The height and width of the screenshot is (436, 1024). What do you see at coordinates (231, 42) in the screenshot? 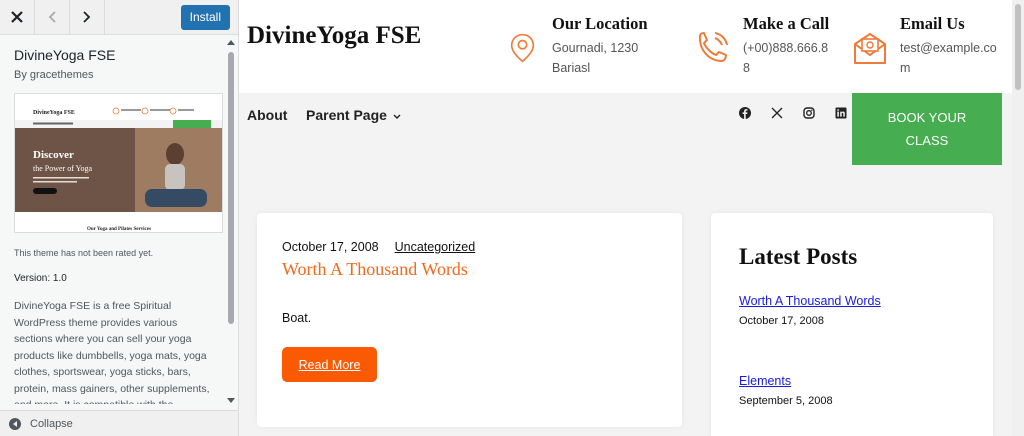
I see `scroll-up-icon` at bounding box center [231, 42].